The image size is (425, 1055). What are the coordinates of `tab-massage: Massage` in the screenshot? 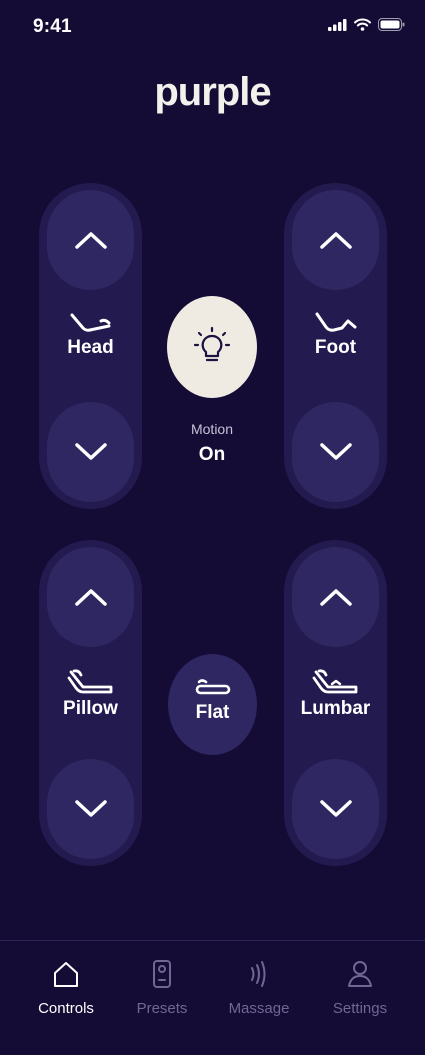 It's located at (259, 988).